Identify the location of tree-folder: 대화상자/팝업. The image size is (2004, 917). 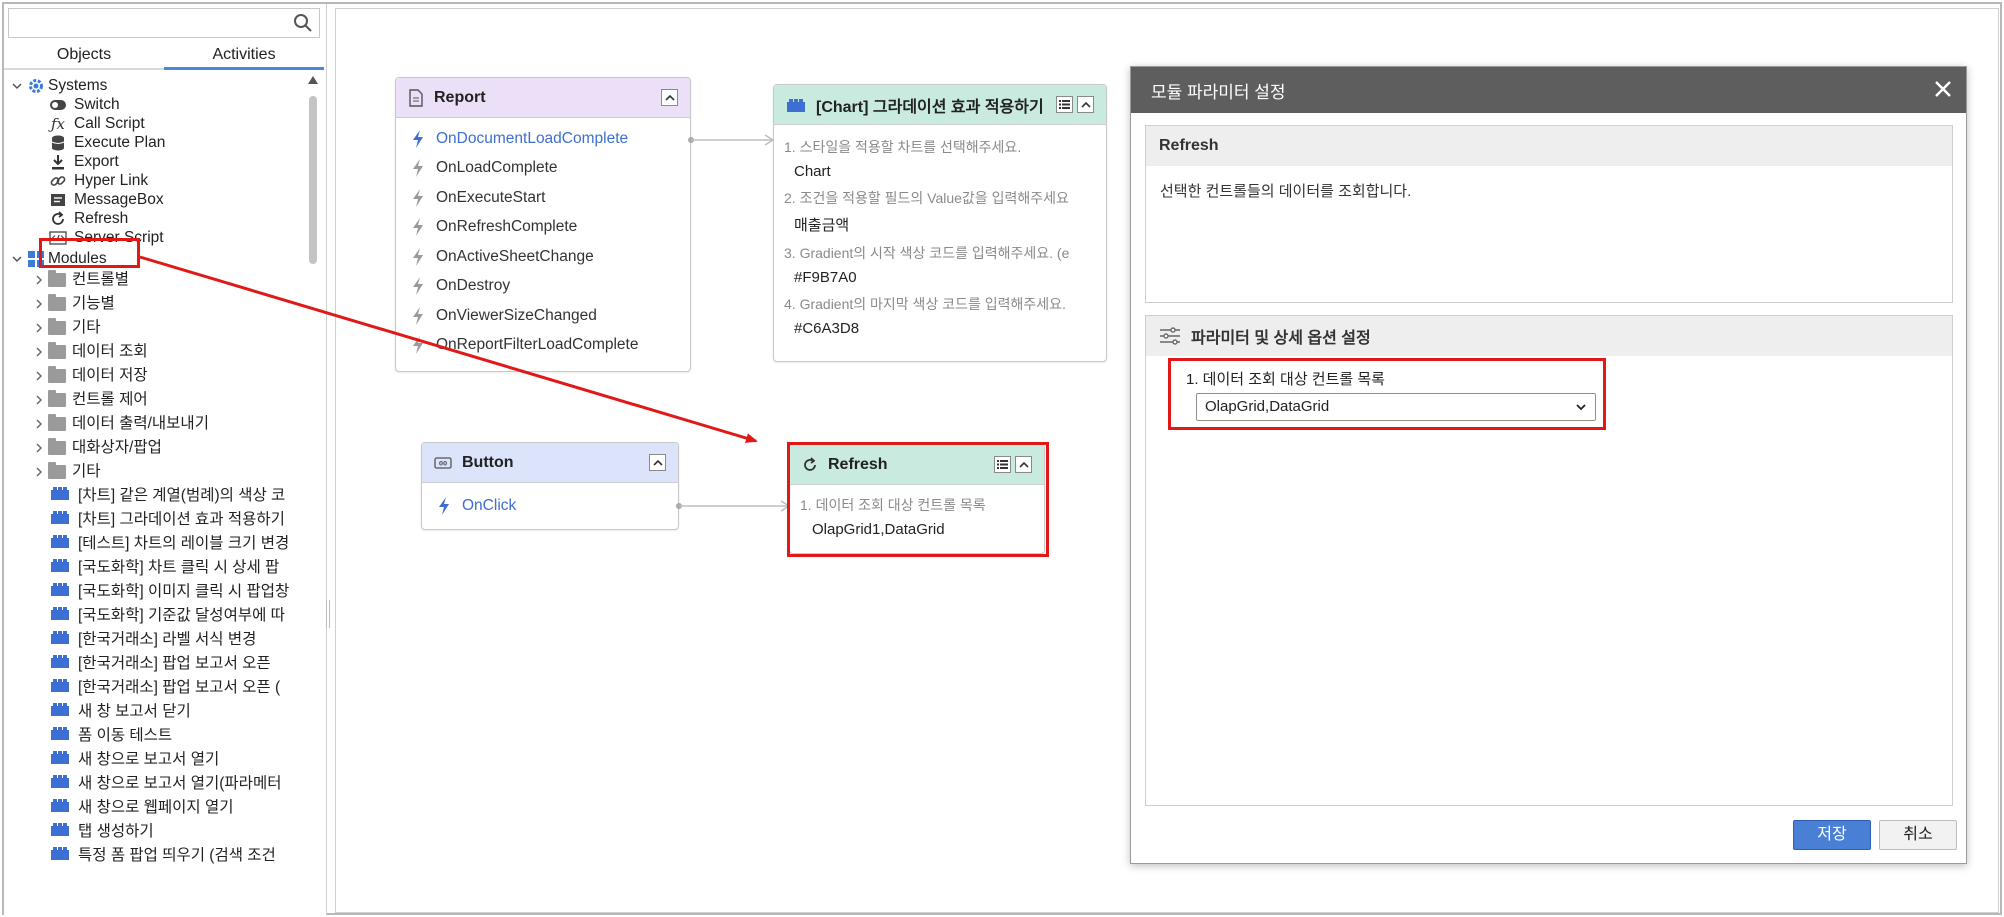
(97, 448).